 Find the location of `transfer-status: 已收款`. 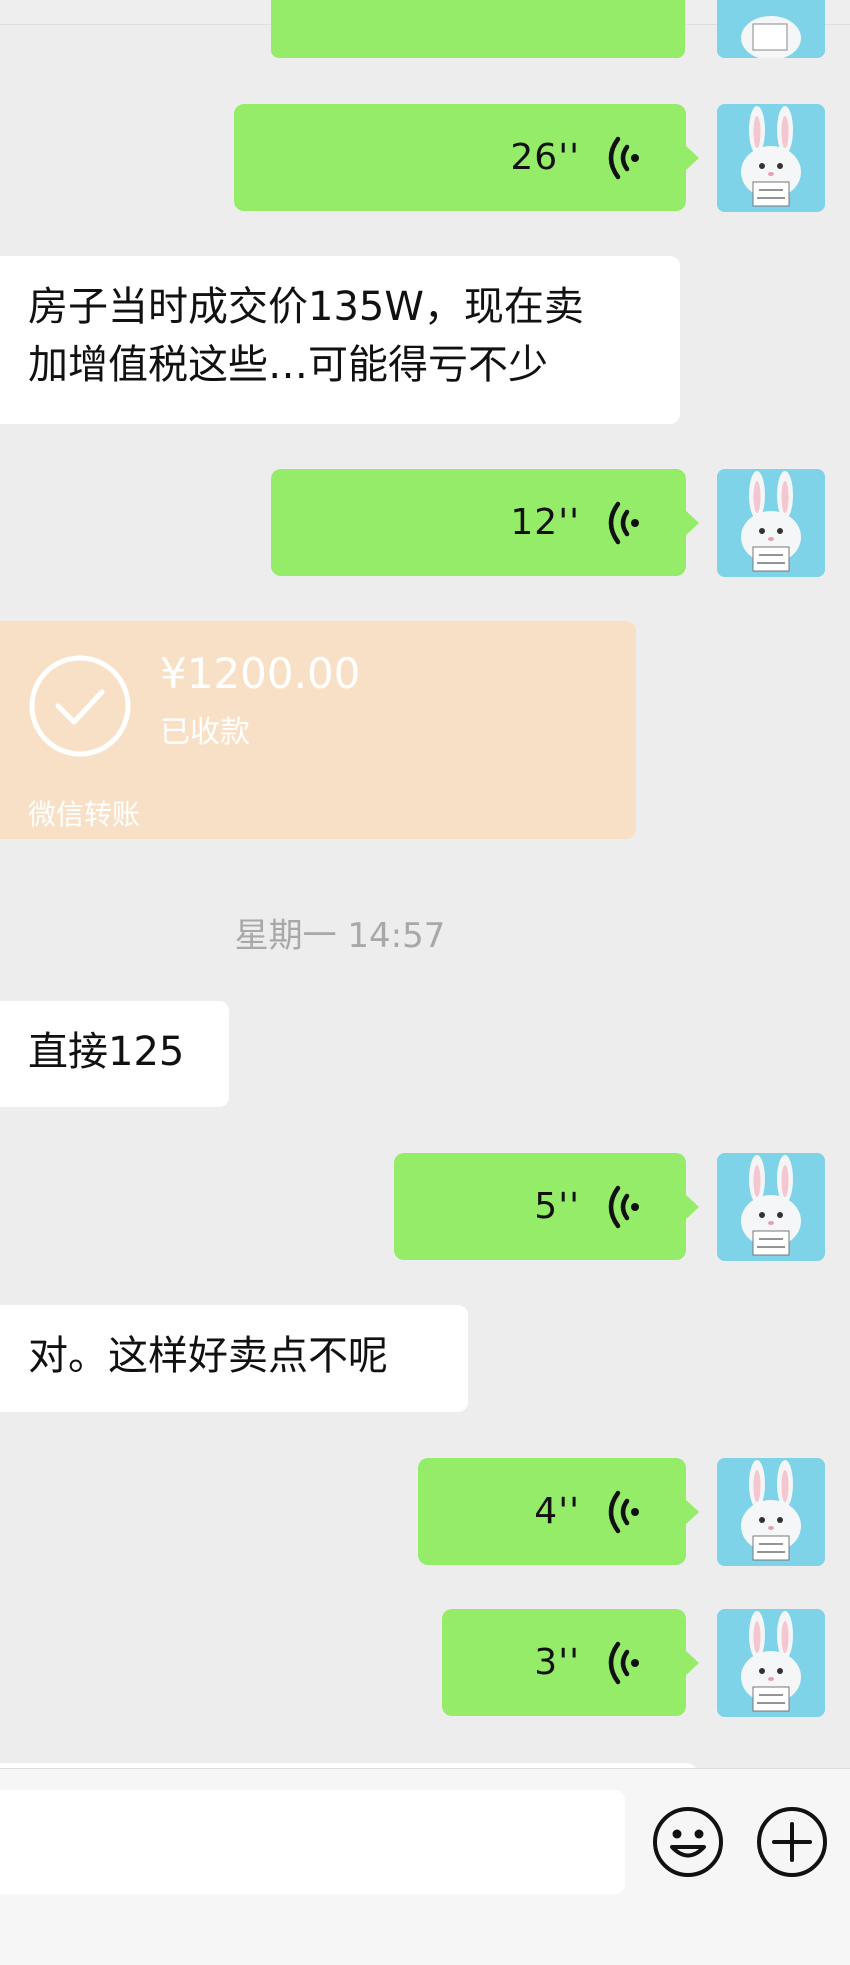

transfer-status: 已收款 is located at coordinates (205, 732).